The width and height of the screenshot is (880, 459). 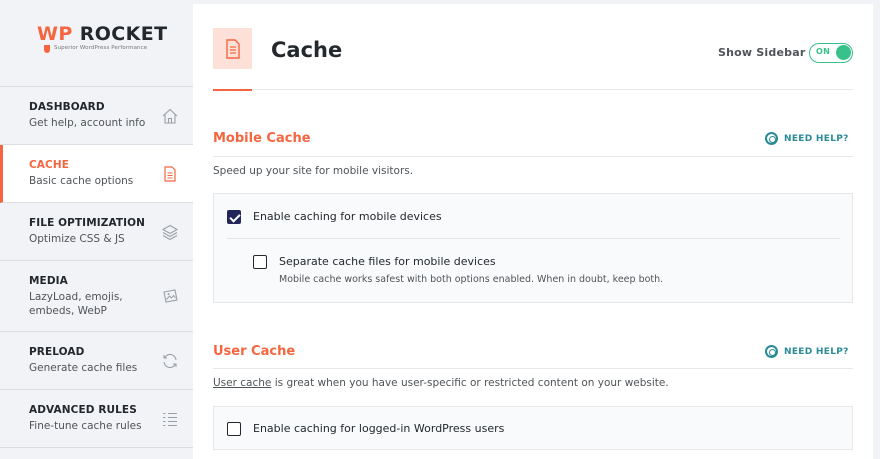 I want to click on wp-rocket-logo: WP ROCKET Superior WordPress Performance, so click(x=96, y=43).